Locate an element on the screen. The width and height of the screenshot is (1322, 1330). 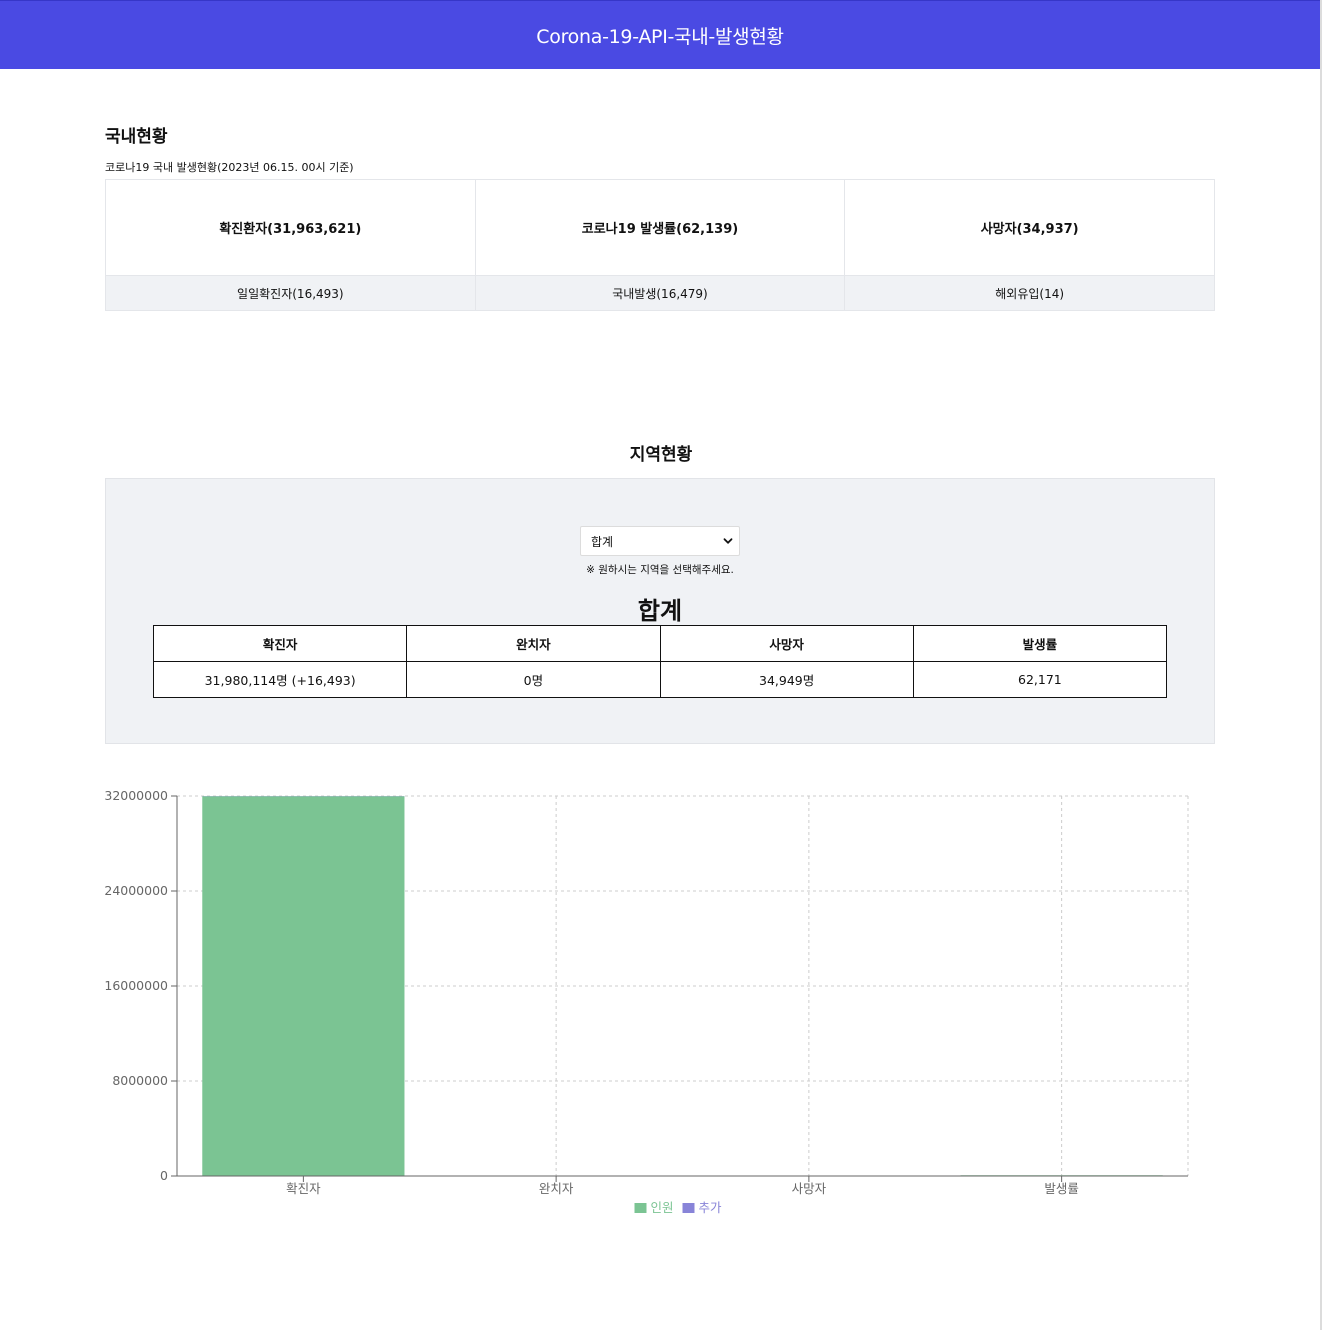
legend-label: 추가 is located at coordinates (711, 1207).